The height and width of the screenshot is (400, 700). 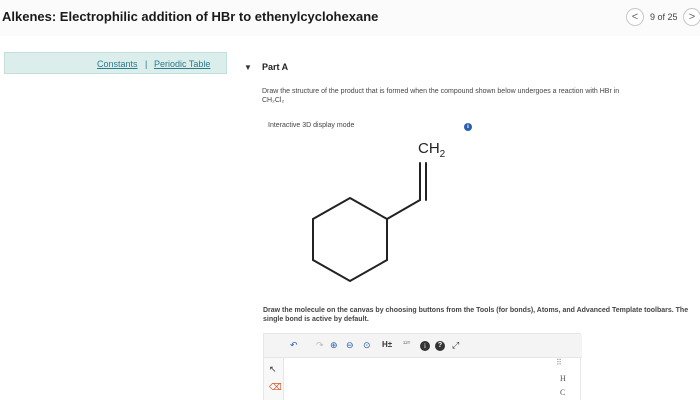 I want to click on part-collapse-icon: ▼, so click(x=248, y=67).